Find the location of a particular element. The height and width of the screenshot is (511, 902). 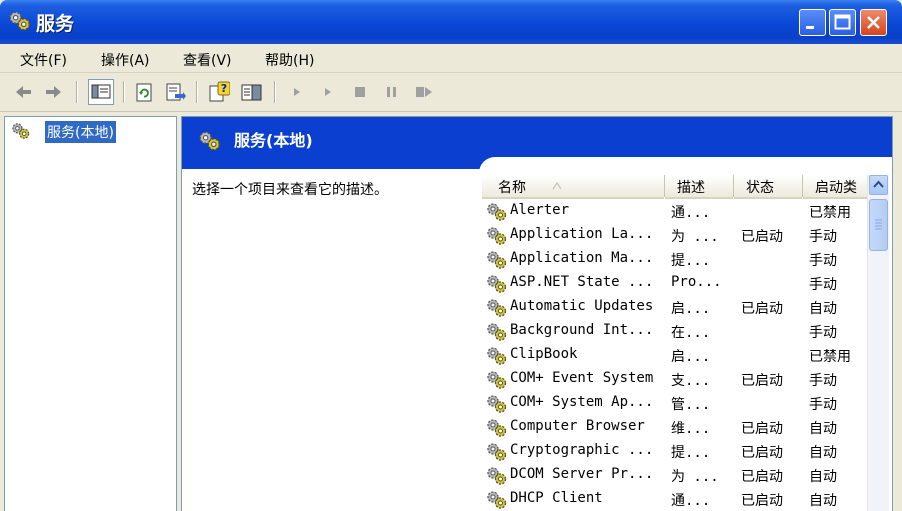

table-row: ASP.NET State ... Pro... 手动 is located at coordinates (676, 284).